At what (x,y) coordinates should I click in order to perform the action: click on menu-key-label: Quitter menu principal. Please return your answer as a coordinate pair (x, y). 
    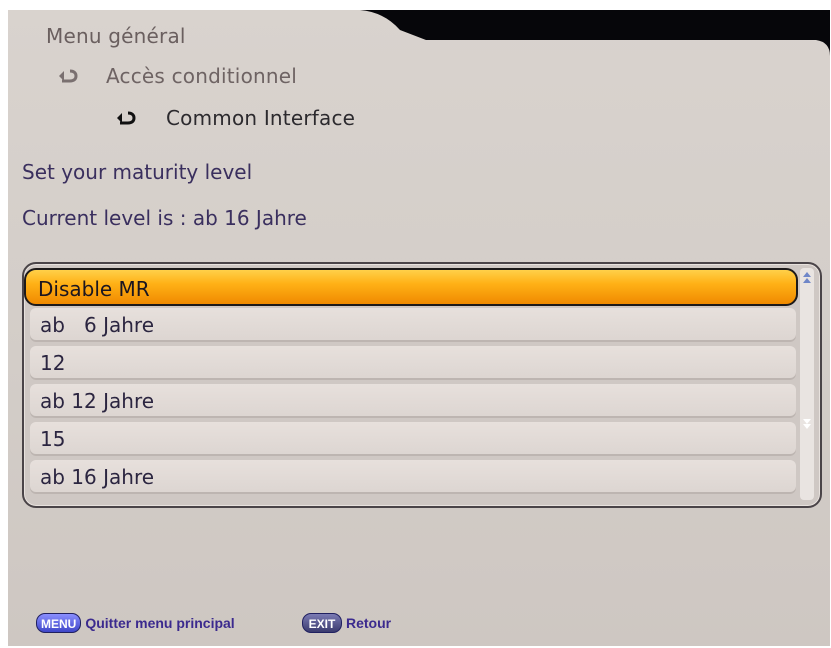
    Looking at the image, I should click on (160, 623).